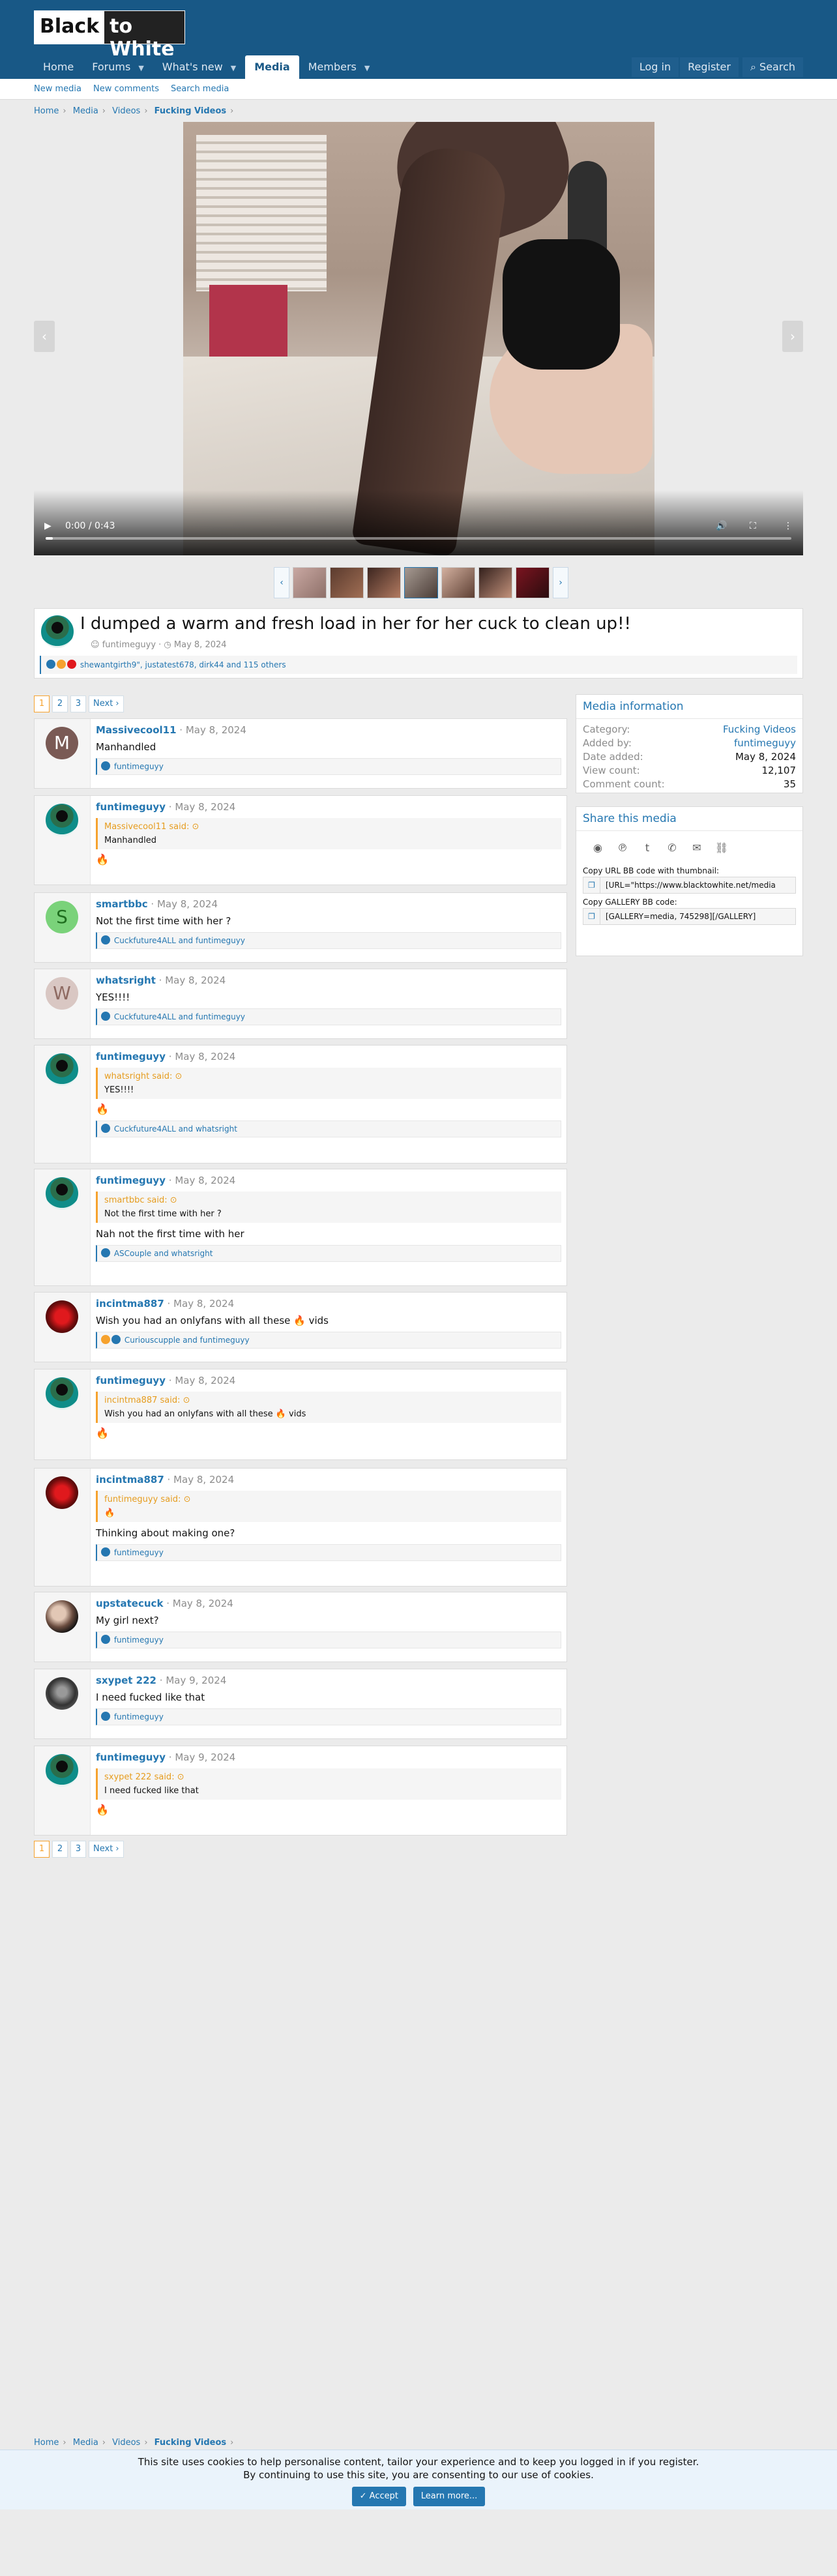  I want to click on media-author: funtimeguyy, so click(129, 645).